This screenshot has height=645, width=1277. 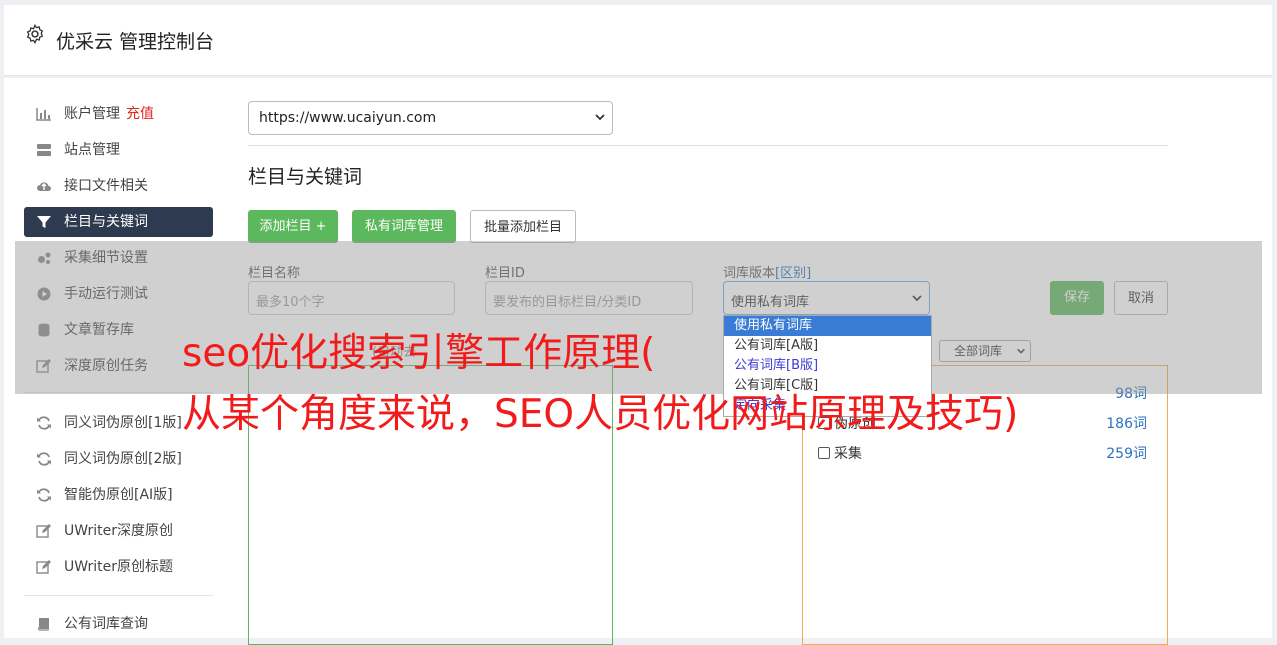 I want to click on checkbox, so click(x=824, y=453).